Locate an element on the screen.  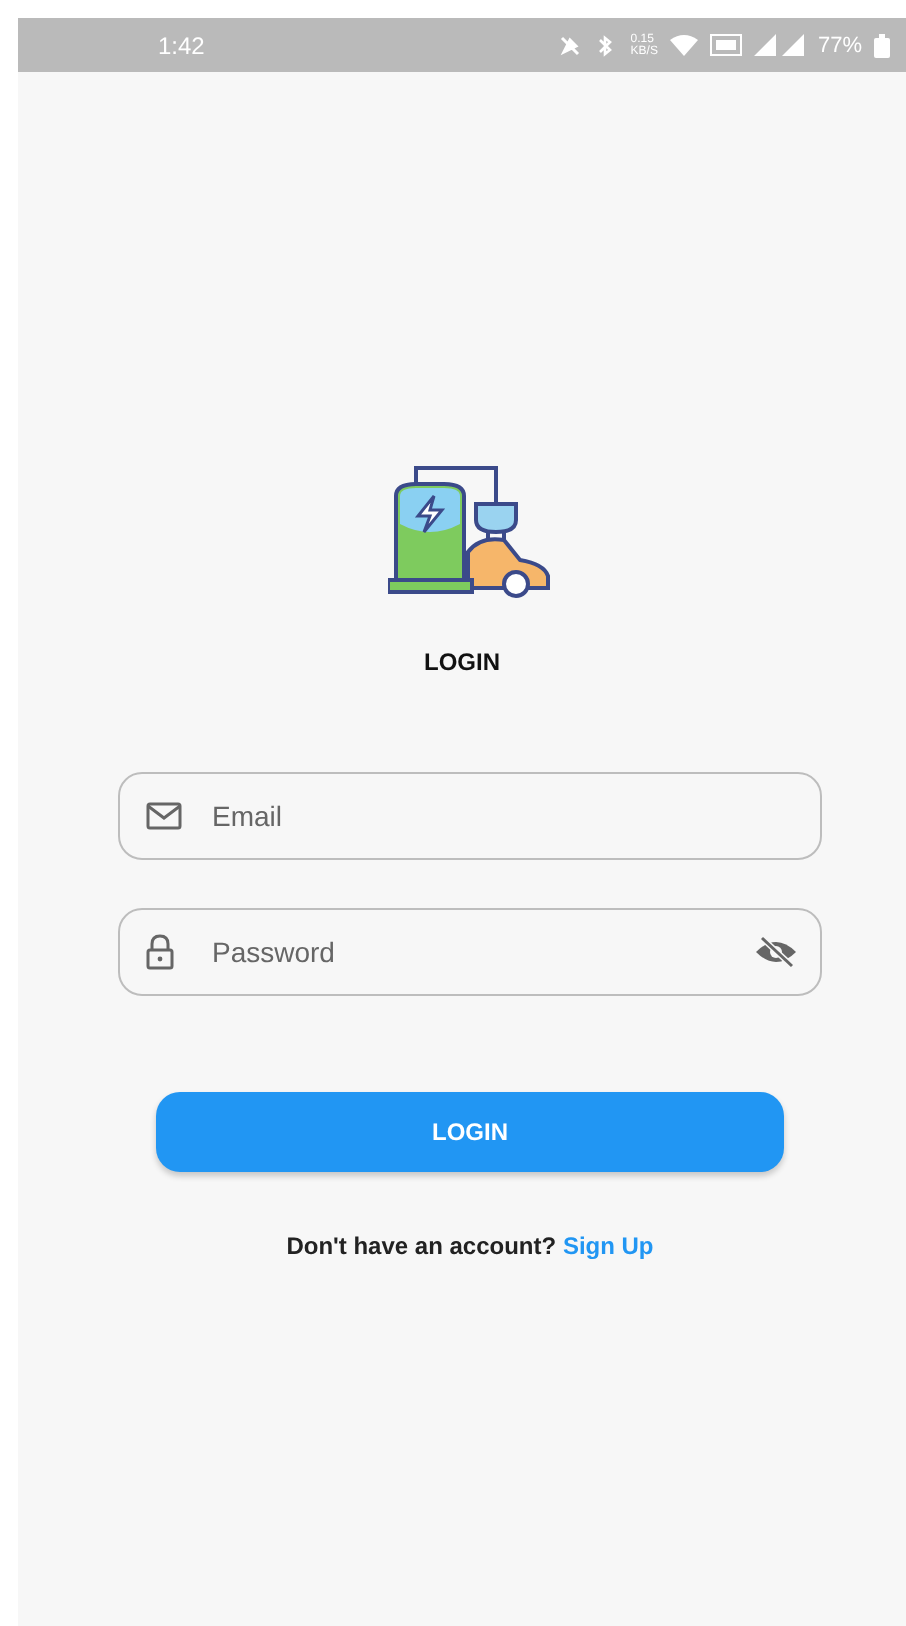
battery-icon is located at coordinates (882, 45).